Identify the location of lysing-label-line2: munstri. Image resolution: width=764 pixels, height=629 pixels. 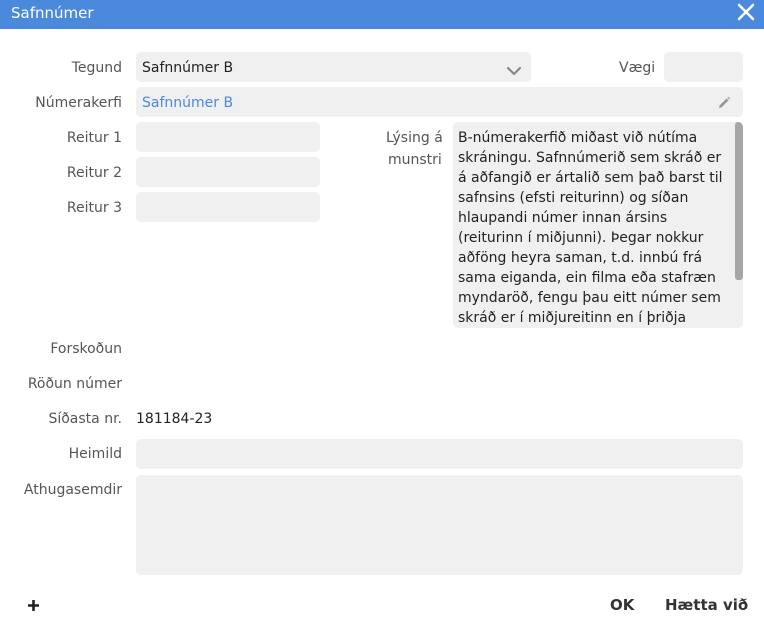
(415, 160).